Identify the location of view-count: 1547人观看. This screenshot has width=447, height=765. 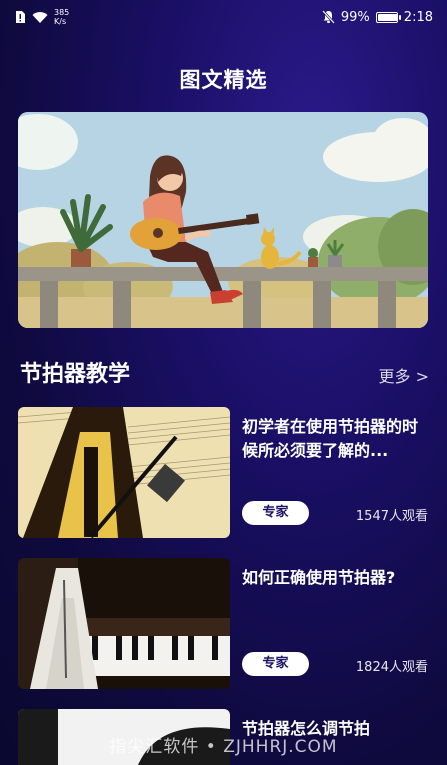
(391, 516).